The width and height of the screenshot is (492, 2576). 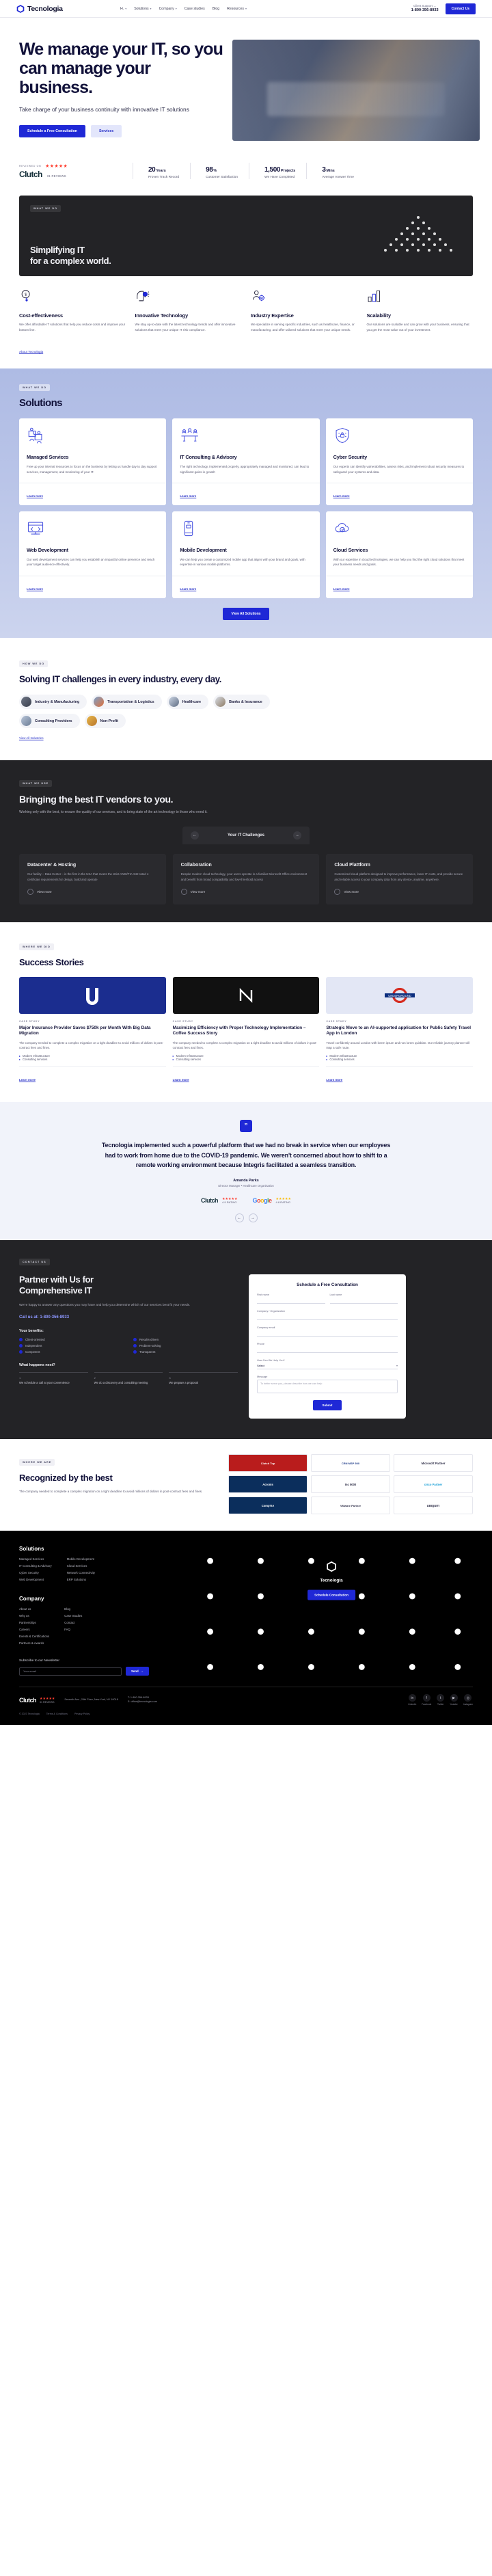 What do you see at coordinates (237, 9) in the screenshot?
I see `nav-item-resources: Resources ▾` at bounding box center [237, 9].